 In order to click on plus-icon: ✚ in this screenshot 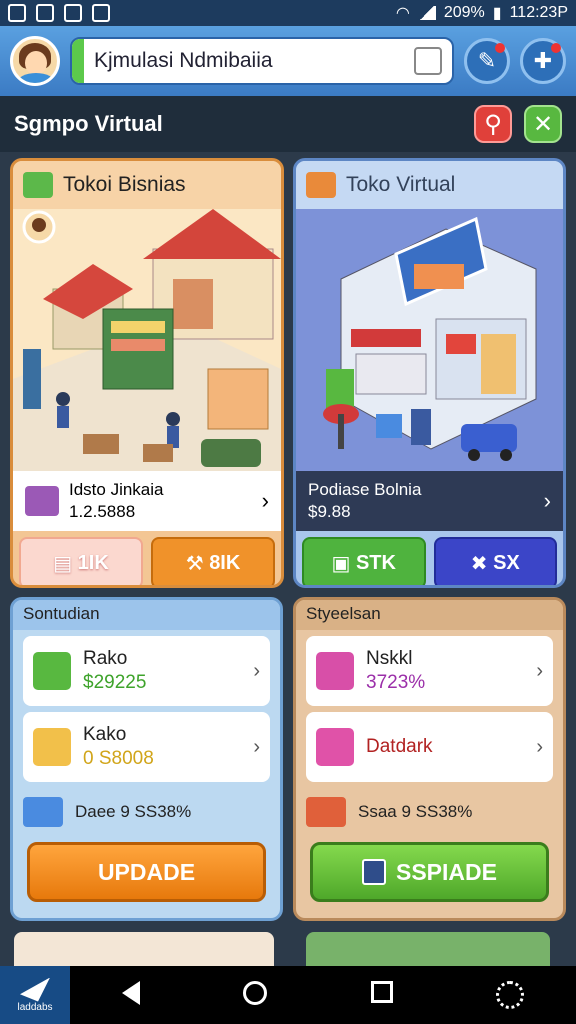, I will do `click(543, 60)`.